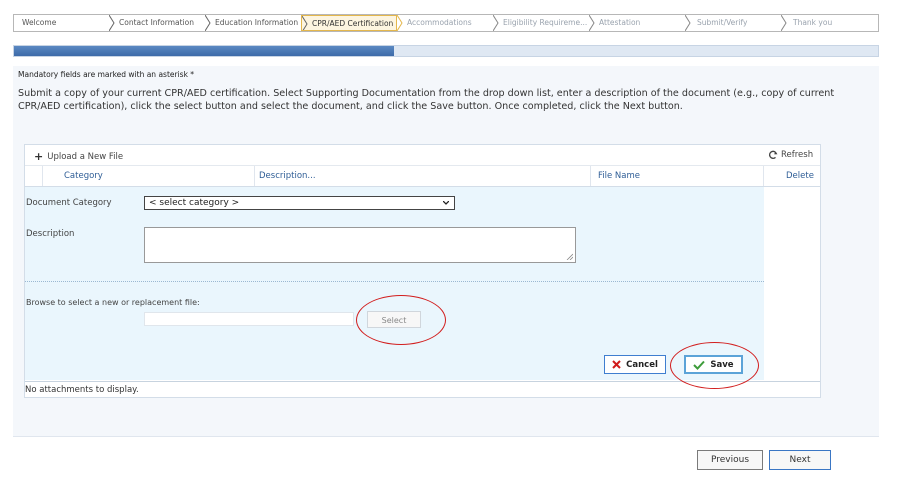 The image size is (900, 493). Describe the element at coordinates (569, 256) in the screenshot. I see `resize-grip-icon` at that location.